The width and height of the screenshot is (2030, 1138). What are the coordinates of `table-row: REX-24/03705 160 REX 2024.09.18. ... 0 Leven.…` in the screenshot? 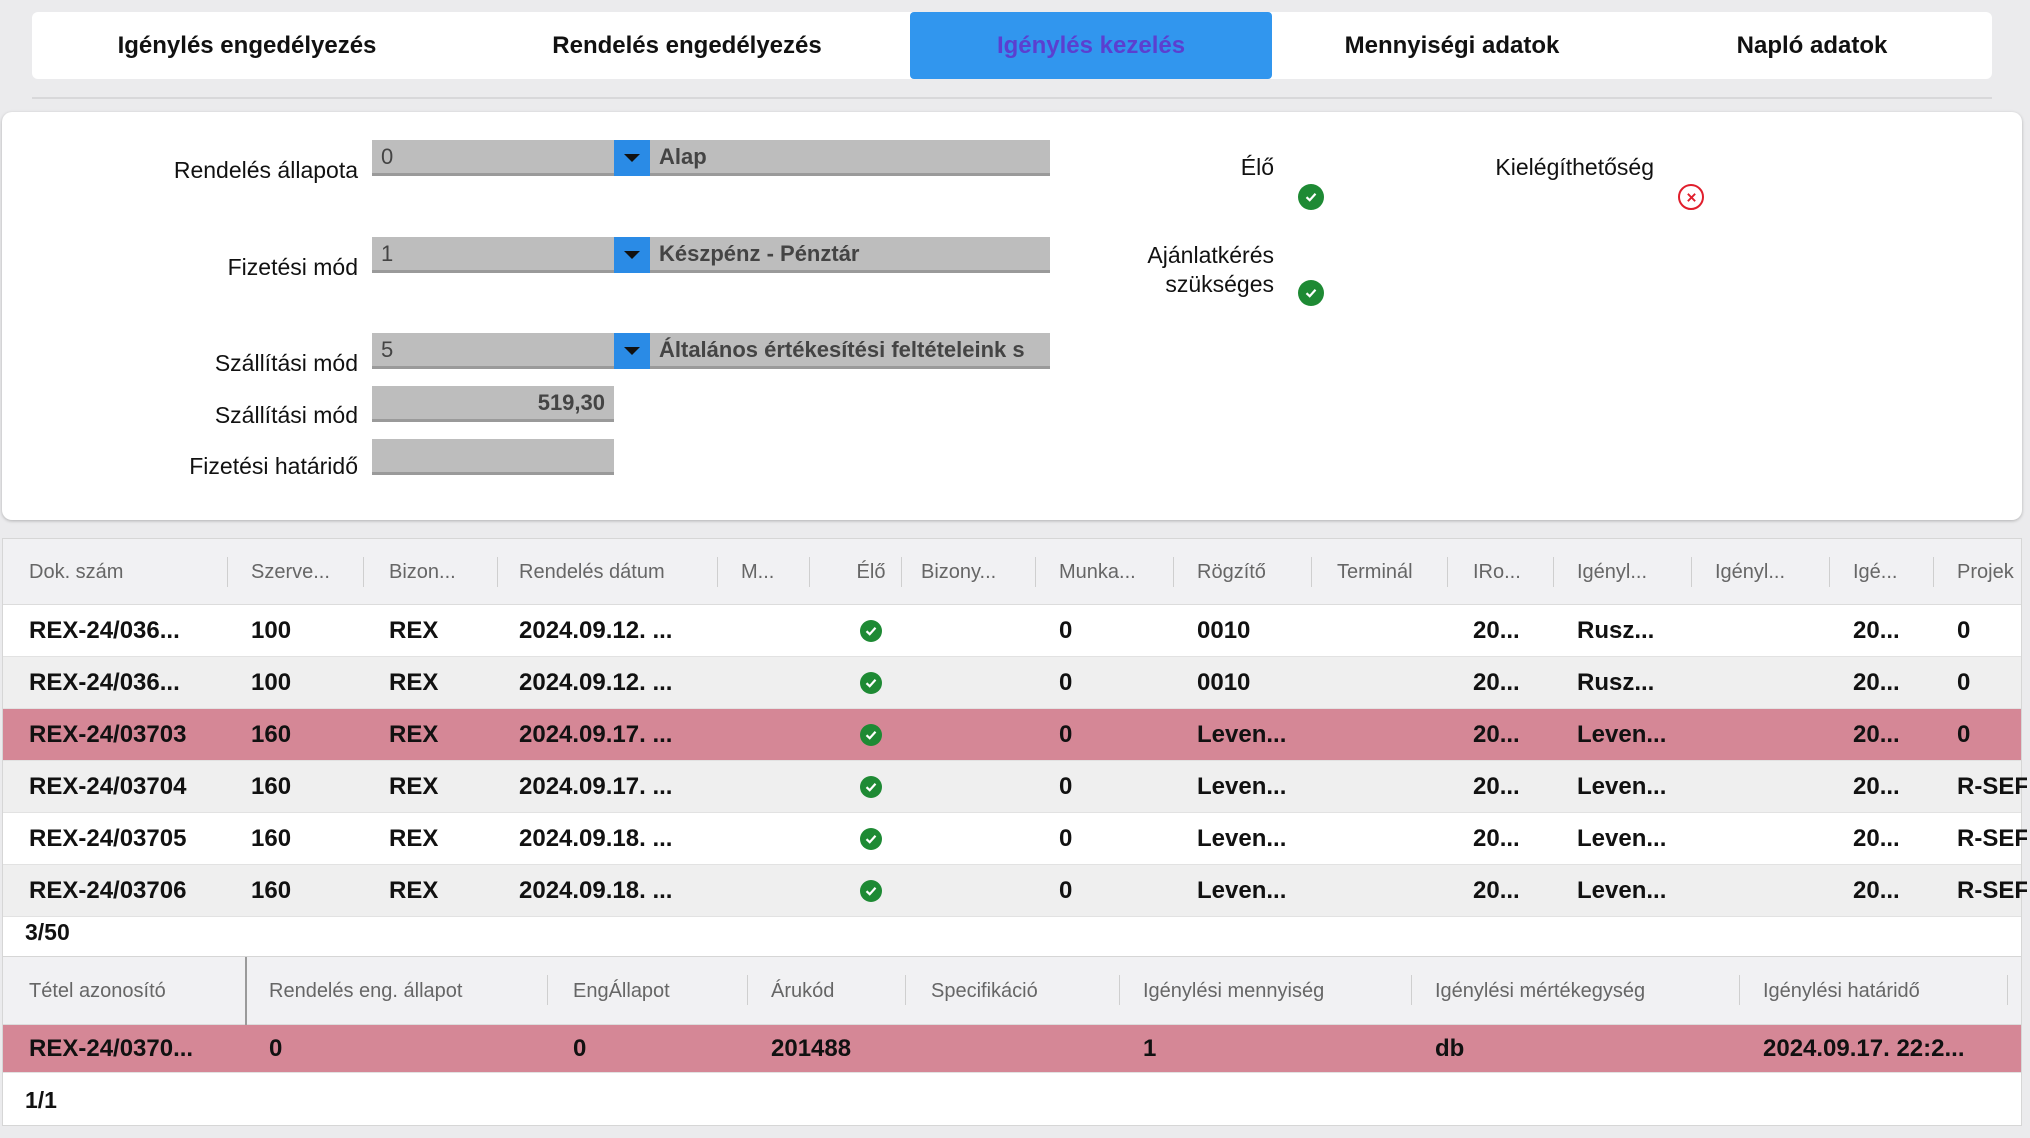 It's located at (1015, 839).